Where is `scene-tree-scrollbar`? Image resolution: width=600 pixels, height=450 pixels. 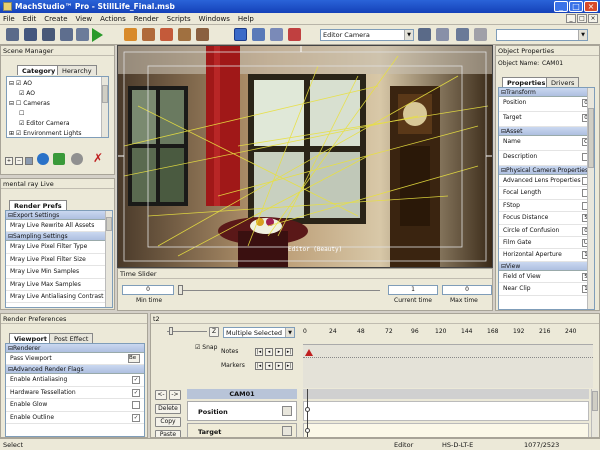 scene-tree-scrollbar is located at coordinates (104, 107).